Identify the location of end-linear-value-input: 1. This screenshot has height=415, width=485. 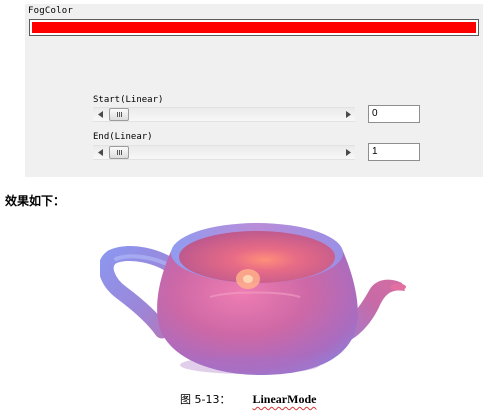
(394, 152).